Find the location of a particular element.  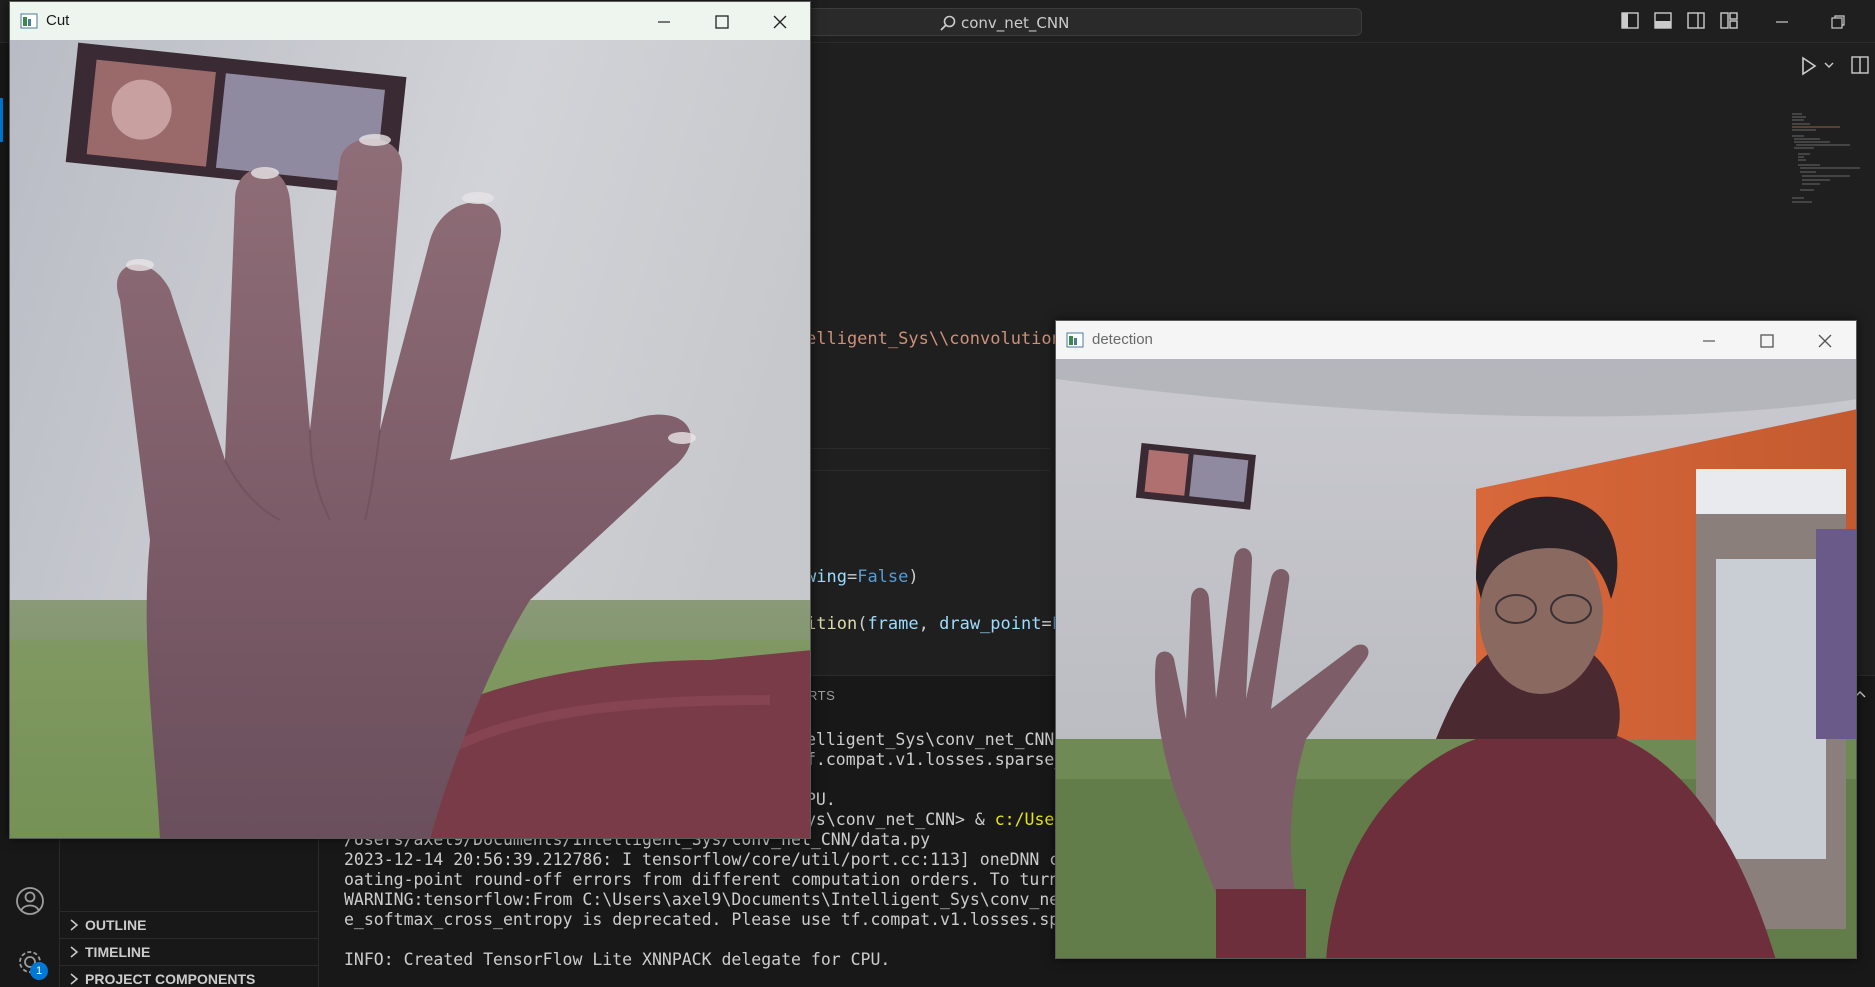

timeline-label: TIMELINE is located at coordinates (118, 952).